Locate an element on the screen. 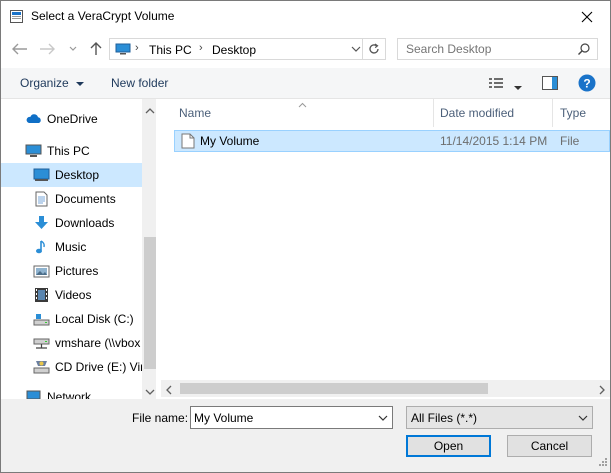 This screenshot has width=611, height=473. scroll-up-arrow-icon is located at coordinates (150, 111).